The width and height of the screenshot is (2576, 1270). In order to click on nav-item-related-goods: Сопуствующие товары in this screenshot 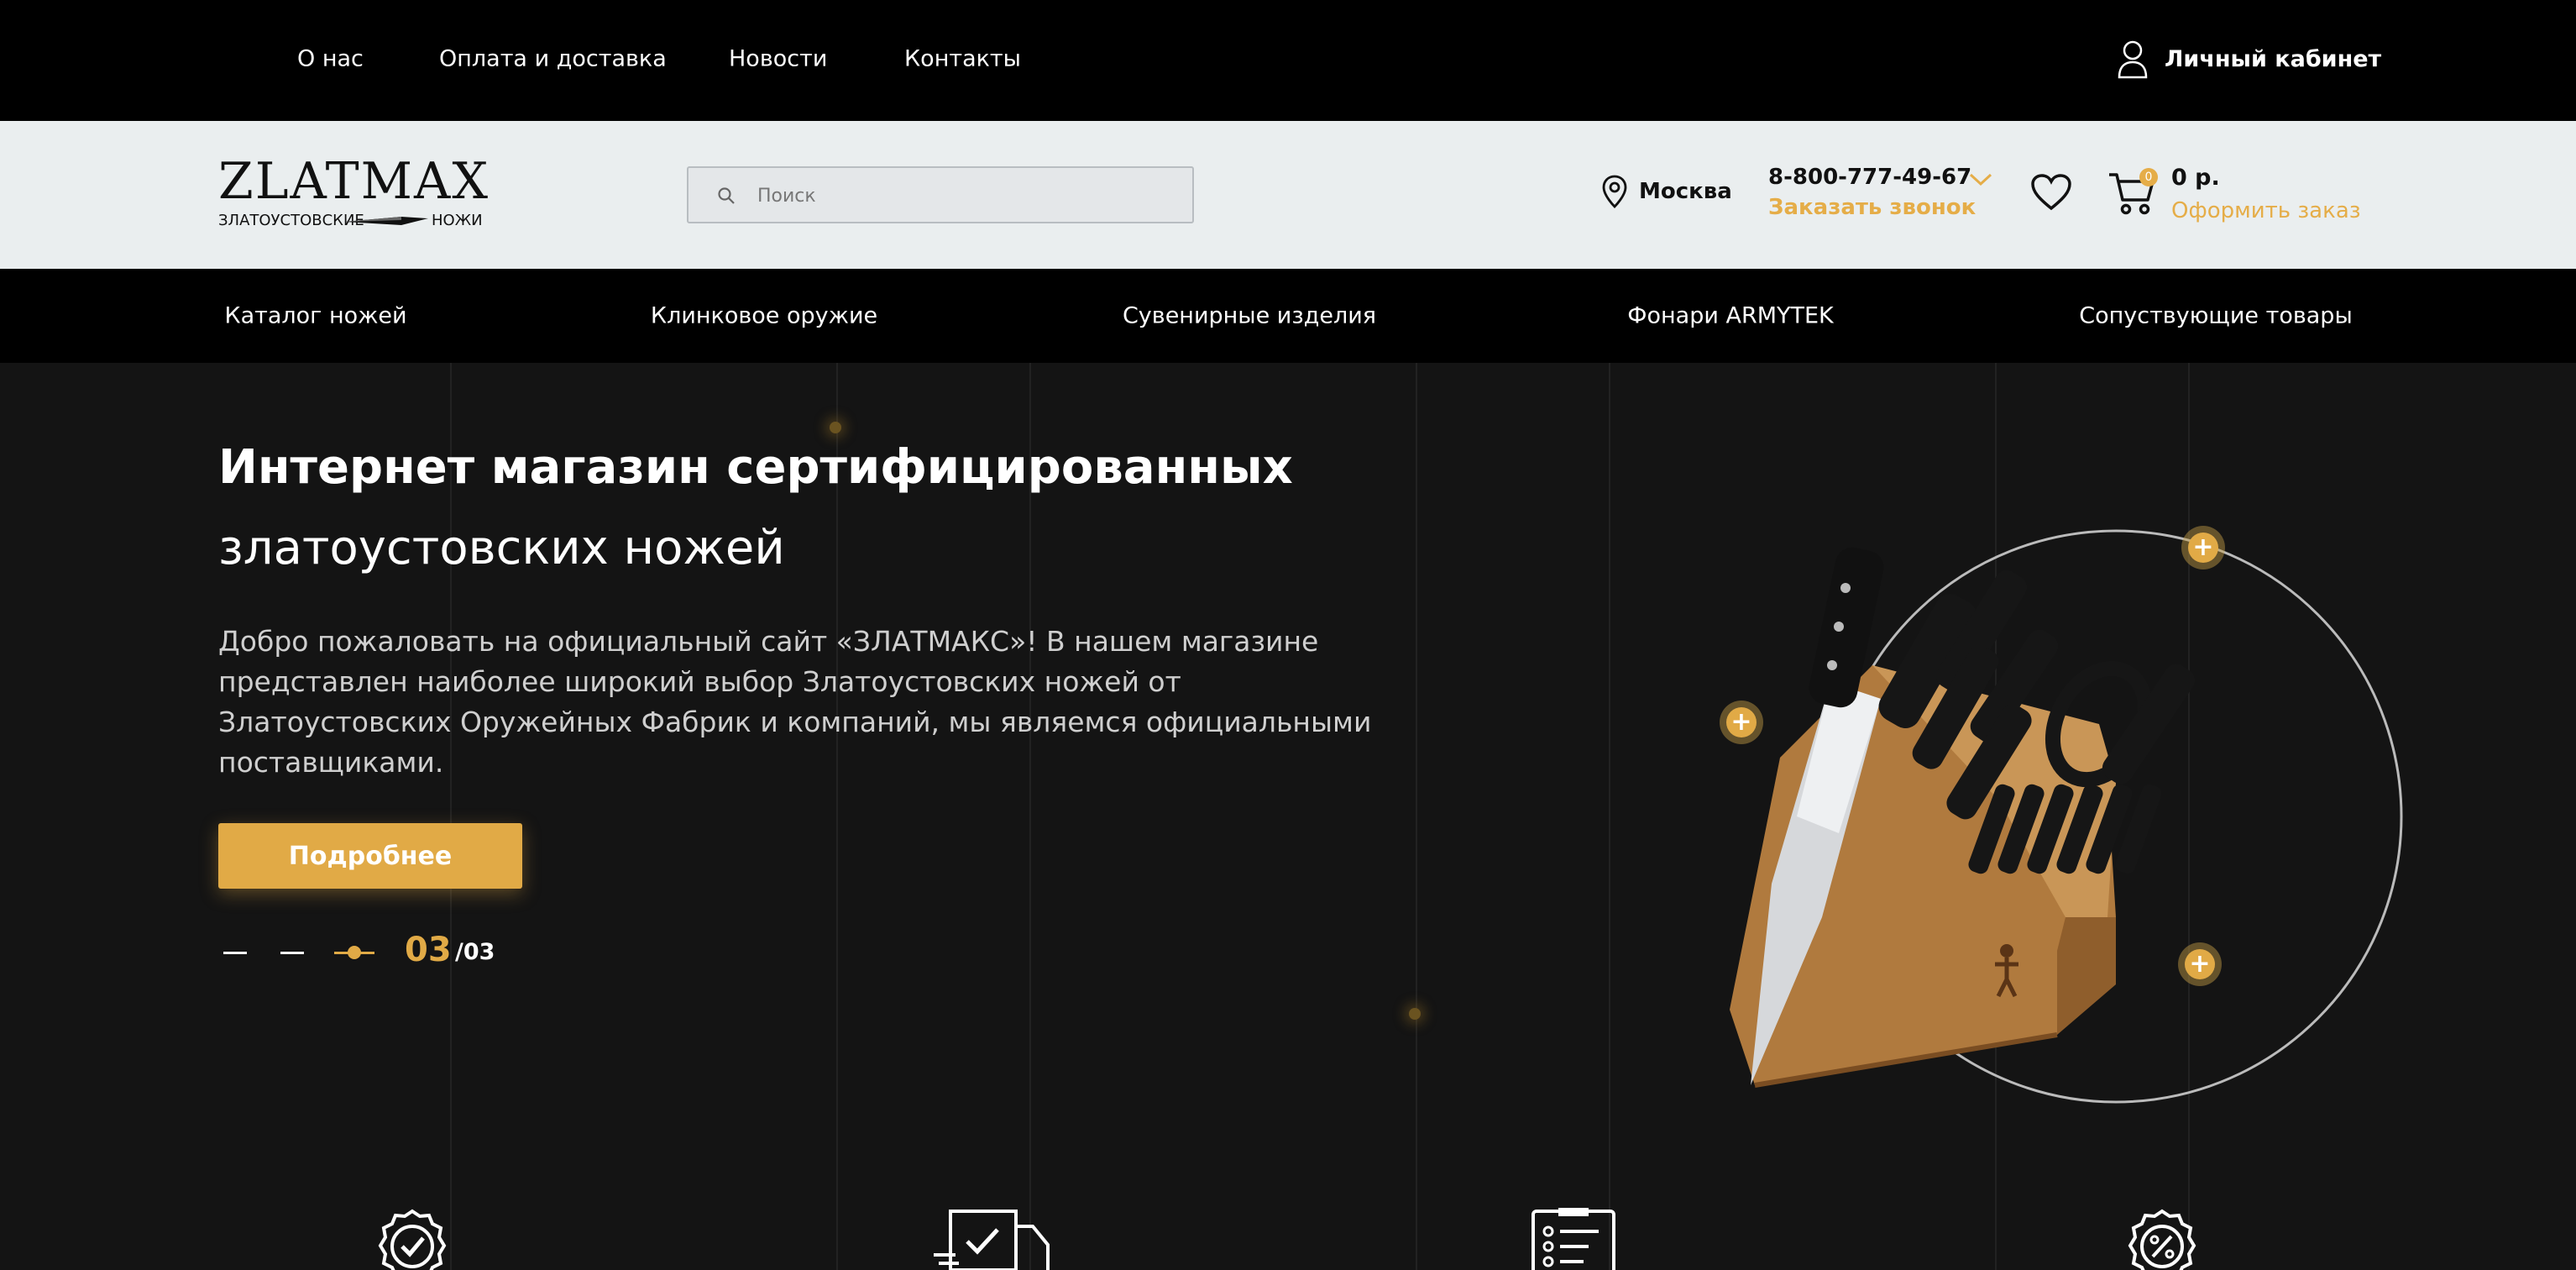, I will do `click(2216, 316)`.